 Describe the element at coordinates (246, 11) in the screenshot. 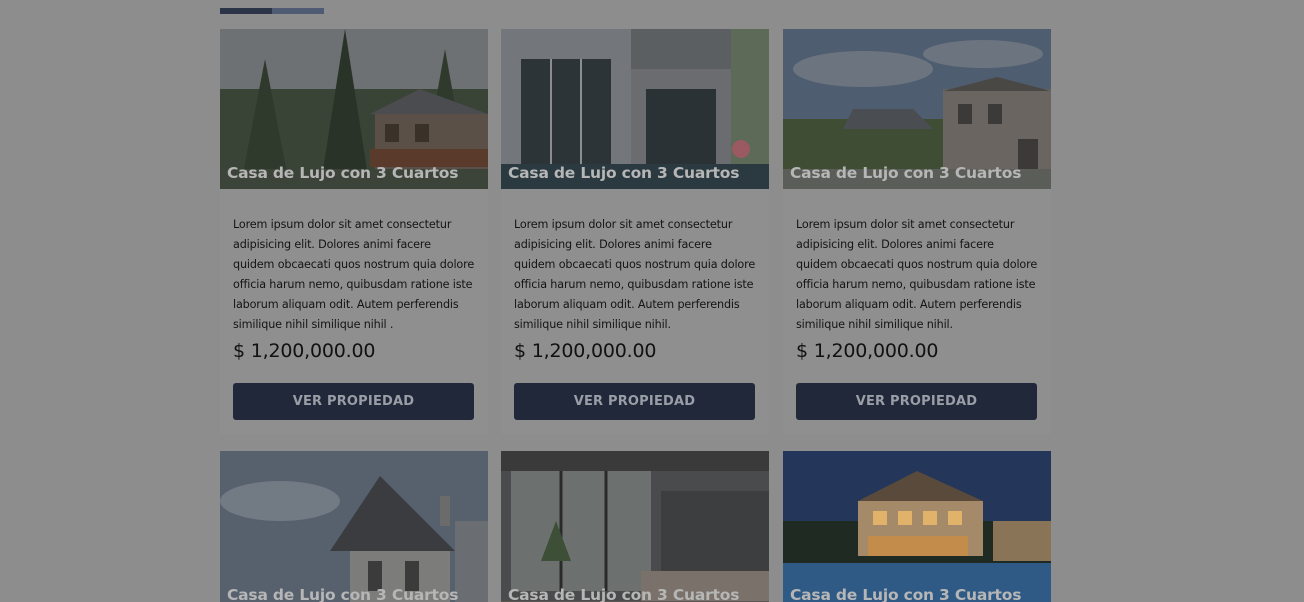

I see `accent-bar-dark` at that location.